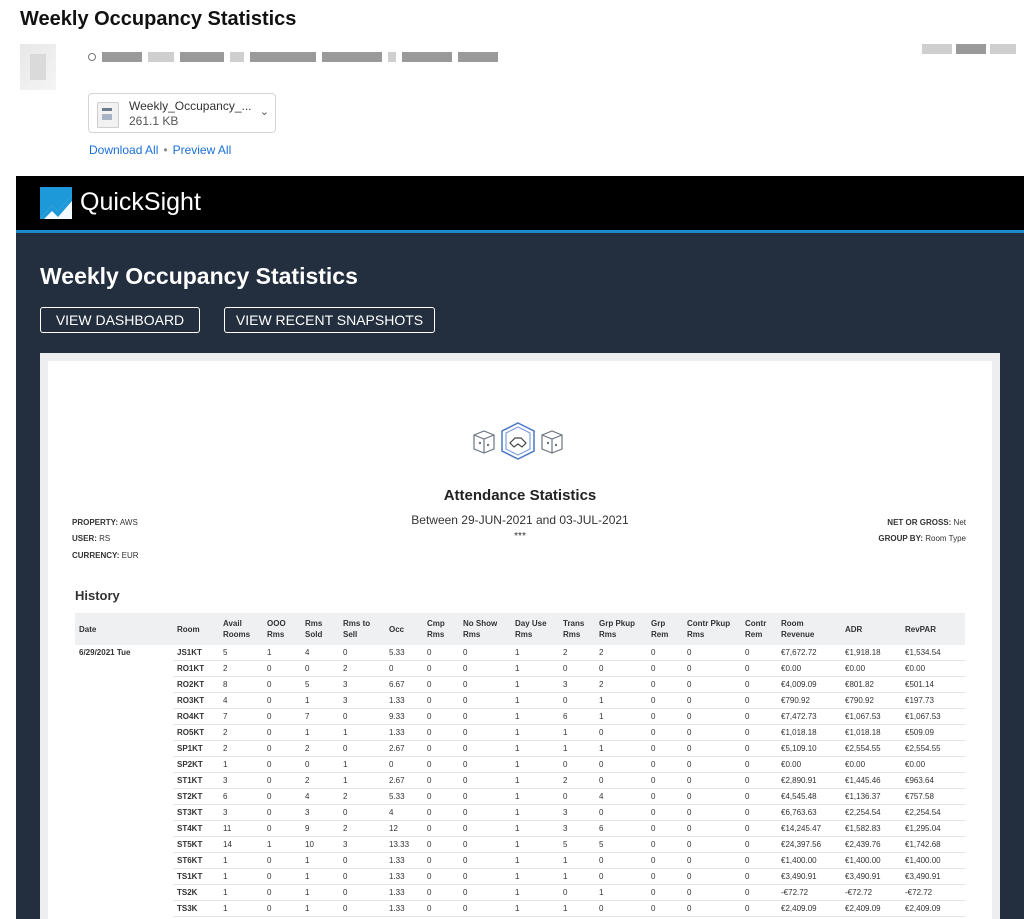 The image size is (1024, 919). I want to click on table-cell: 5, so click(241, 653).